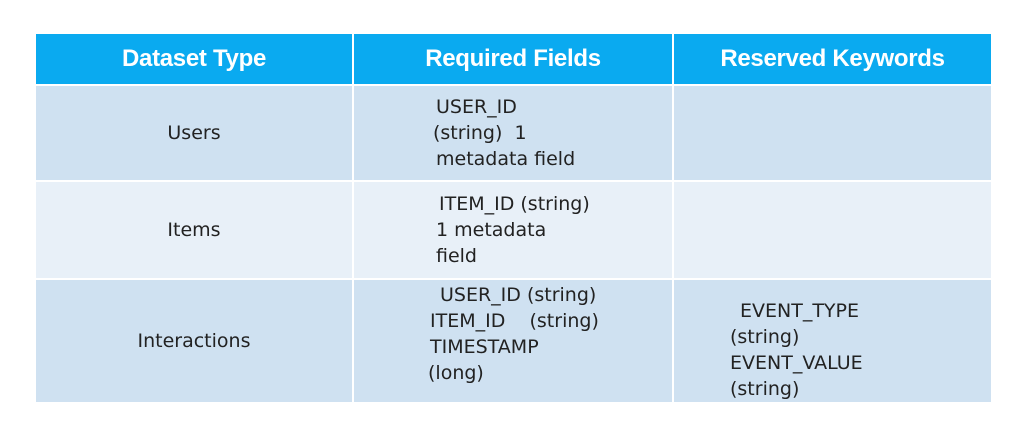 This screenshot has width=1024, height=429. I want to click on required-fields-cell: ITEM_ID (string) 1 metadata field, so click(513, 230).